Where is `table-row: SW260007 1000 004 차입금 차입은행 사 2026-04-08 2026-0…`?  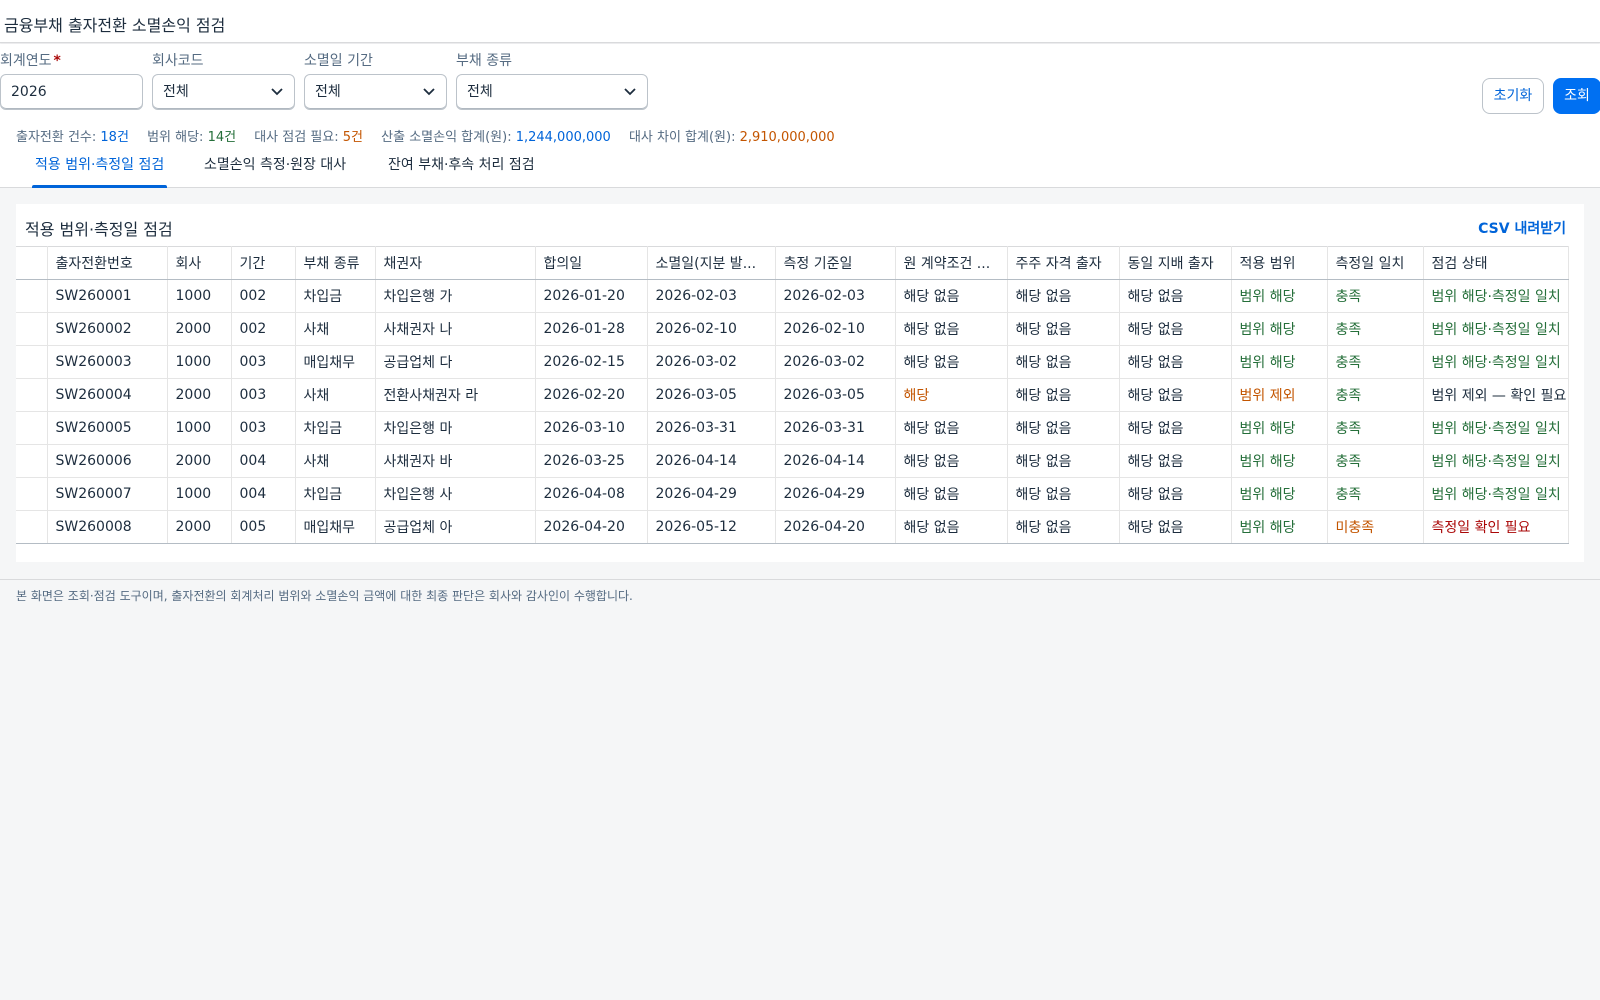 table-row: SW260007 1000 004 차입금 차입은행 사 2026-04-08 2026-0… is located at coordinates (792, 494).